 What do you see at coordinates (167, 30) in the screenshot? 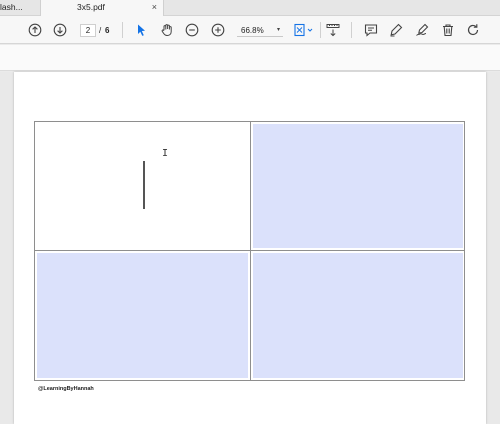
I see `hand-icon` at bounding box center [167, 30].